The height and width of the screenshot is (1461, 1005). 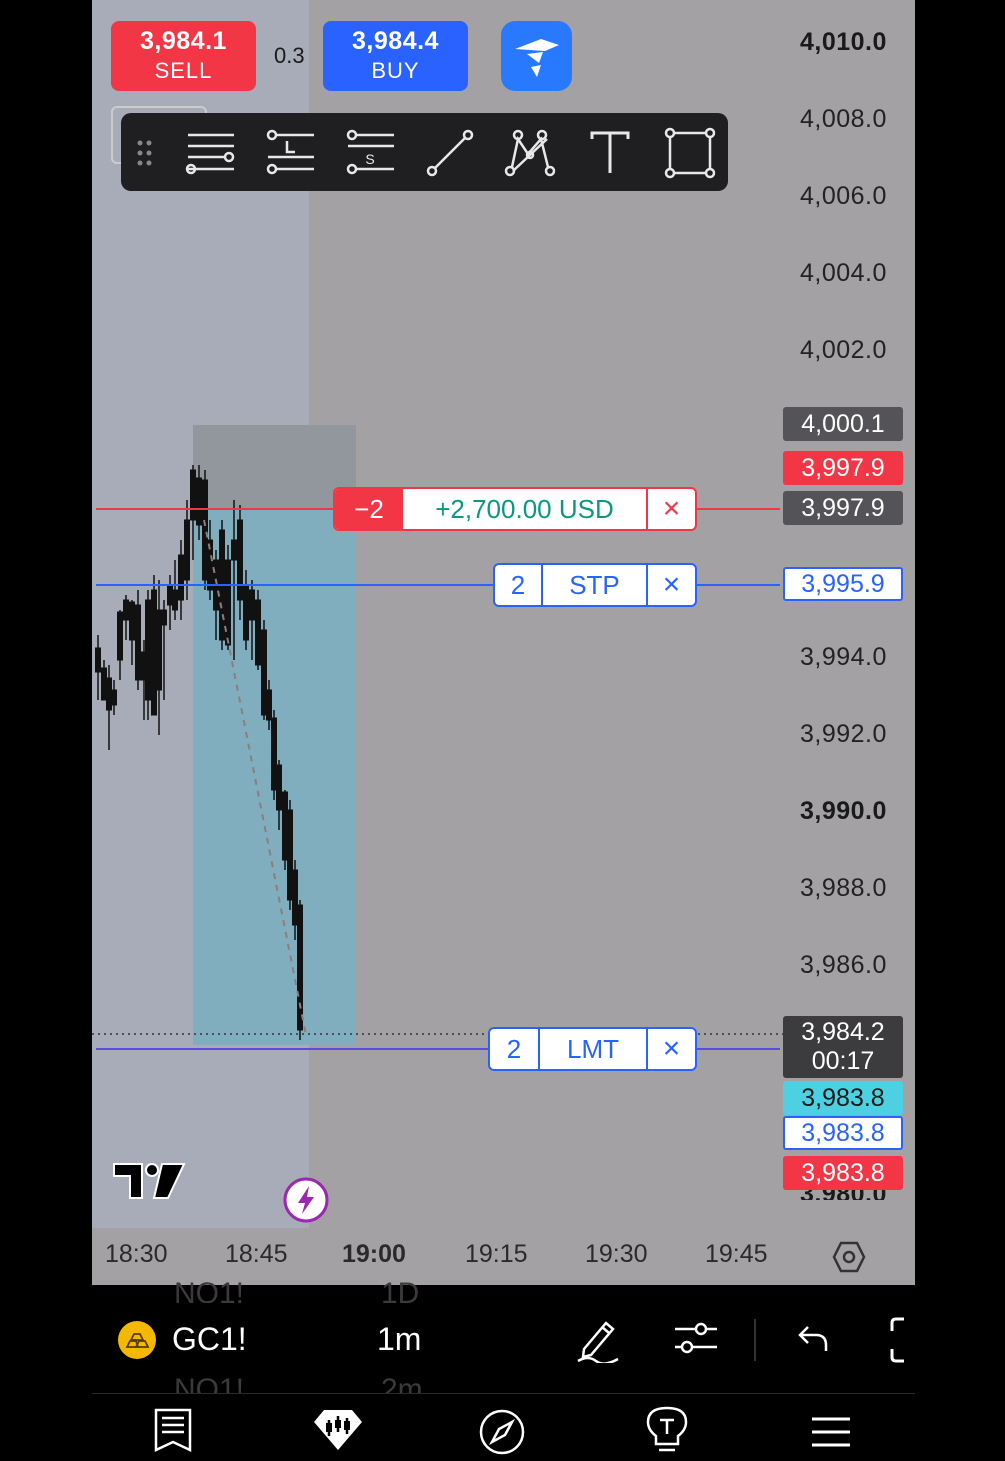 What do you see at coordinates (496, 1254) in the screenshot?
I see `time-label: 19:15` at bounding box center [496, 1254].